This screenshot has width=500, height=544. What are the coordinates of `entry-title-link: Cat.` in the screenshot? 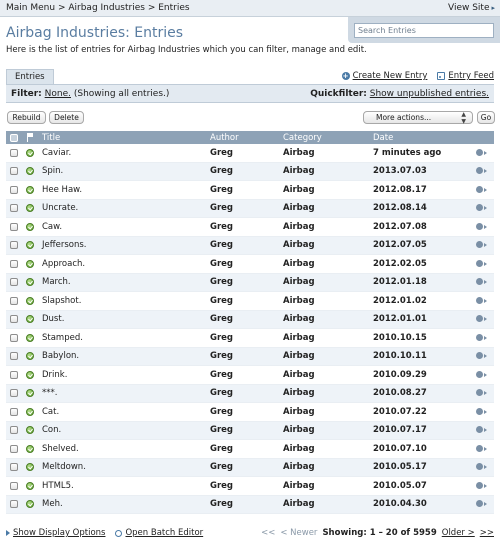 It's located at (124, 412).